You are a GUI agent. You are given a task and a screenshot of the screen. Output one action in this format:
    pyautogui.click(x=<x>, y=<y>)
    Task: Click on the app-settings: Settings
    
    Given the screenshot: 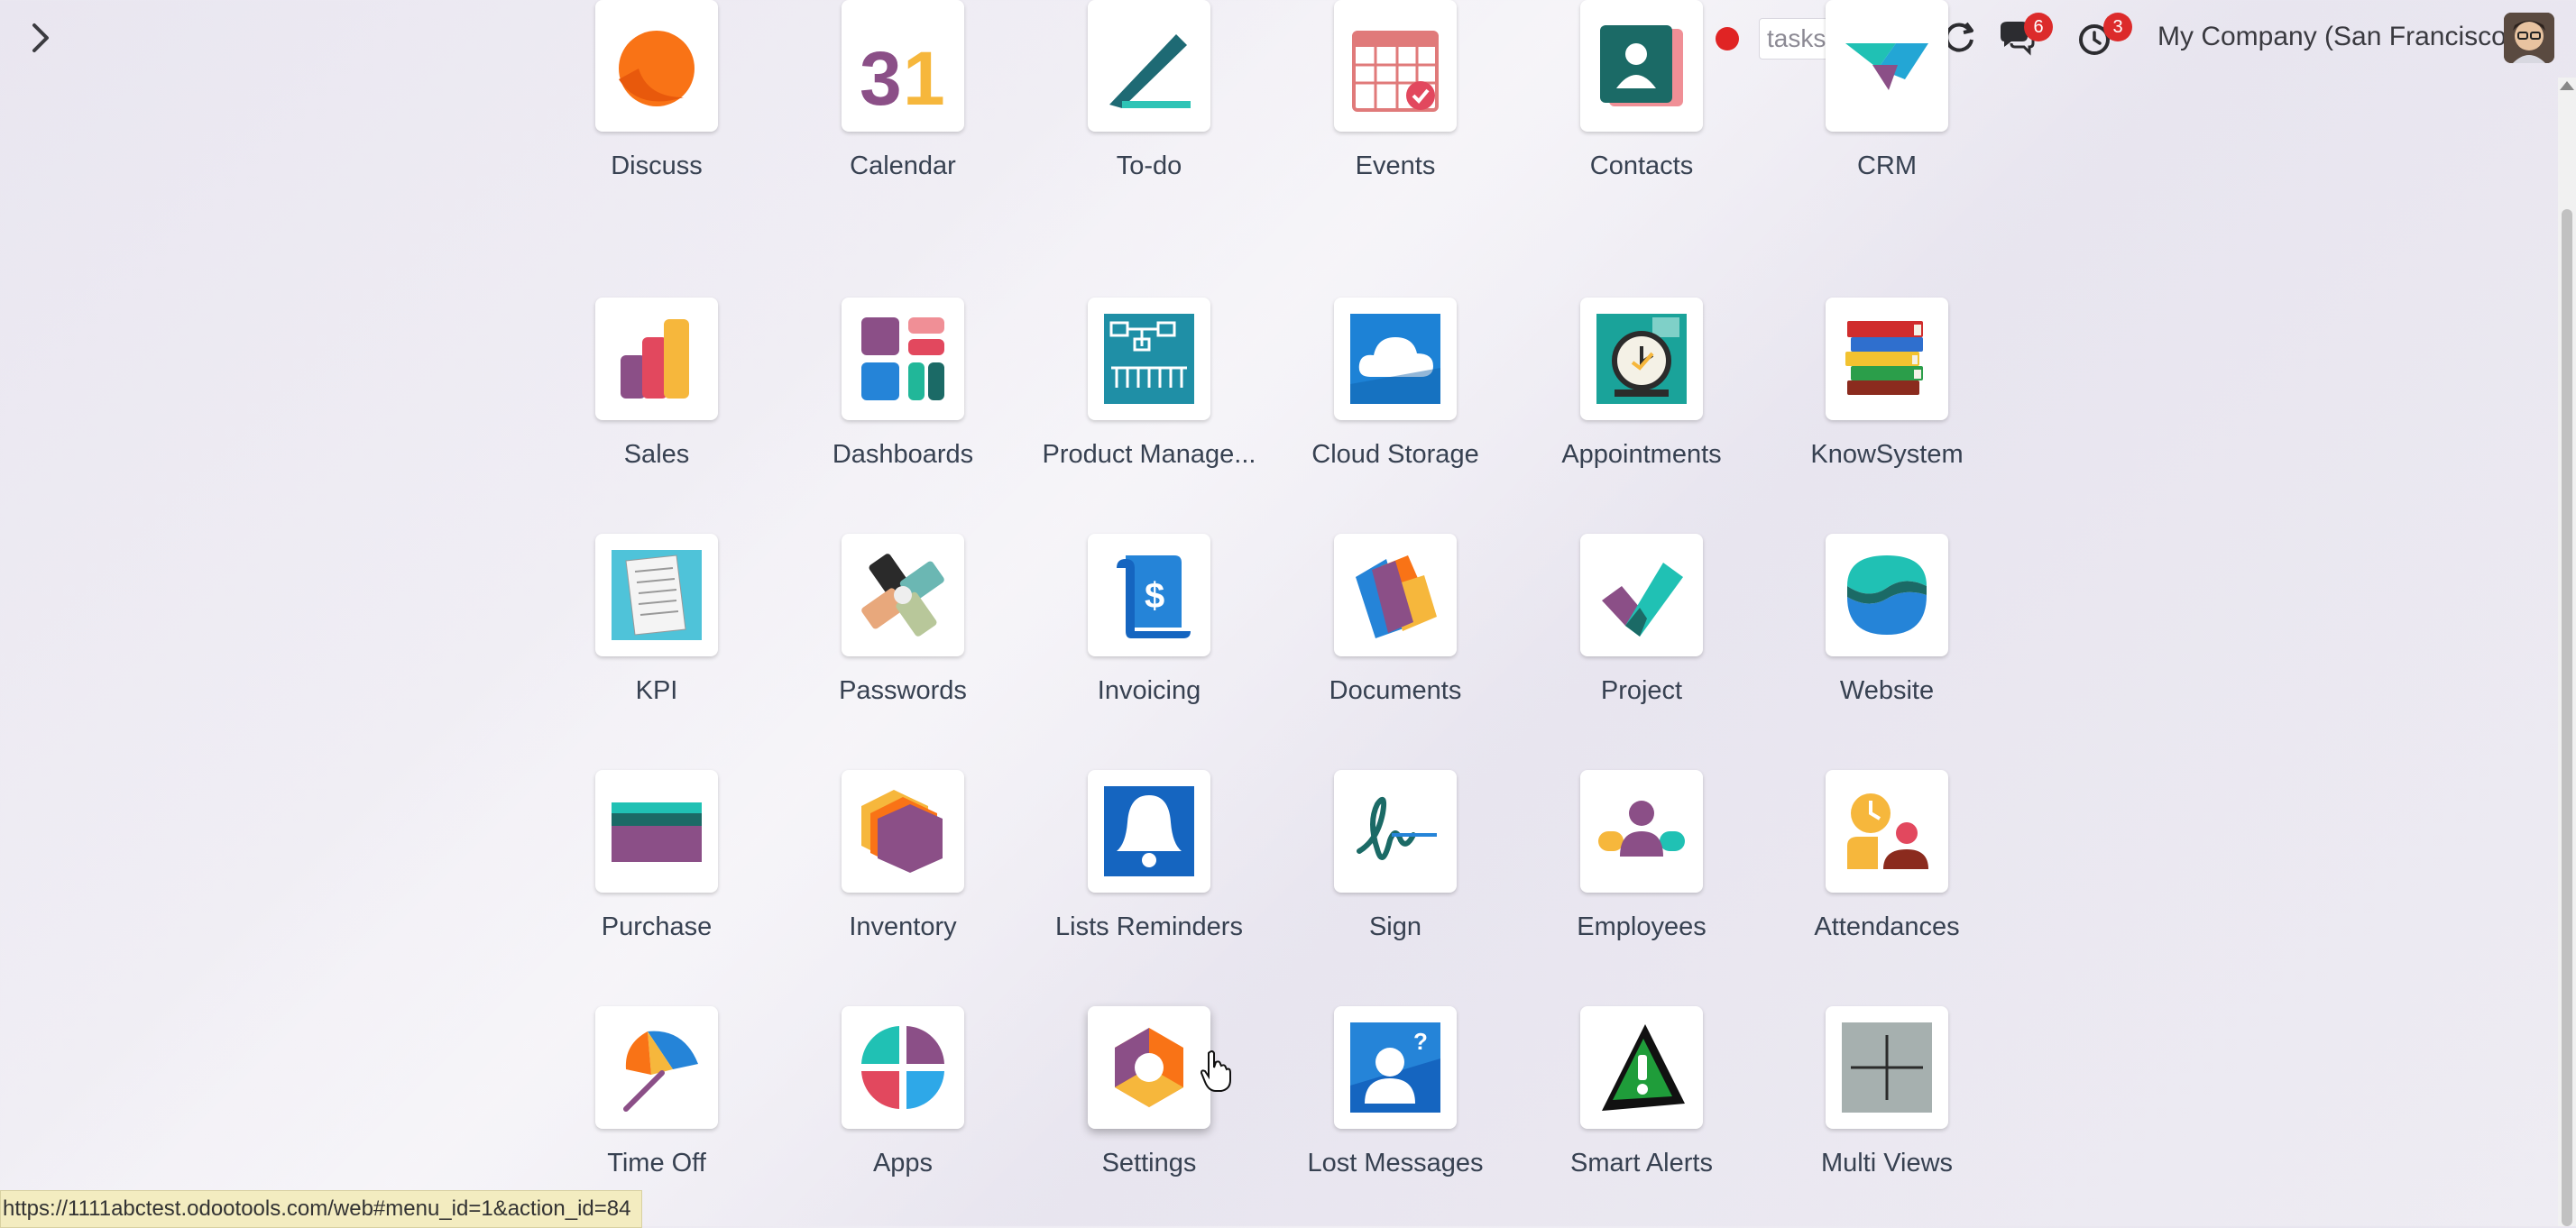 What is the action you would take?
    pyautogui.click(x=1149, y=1092)
    